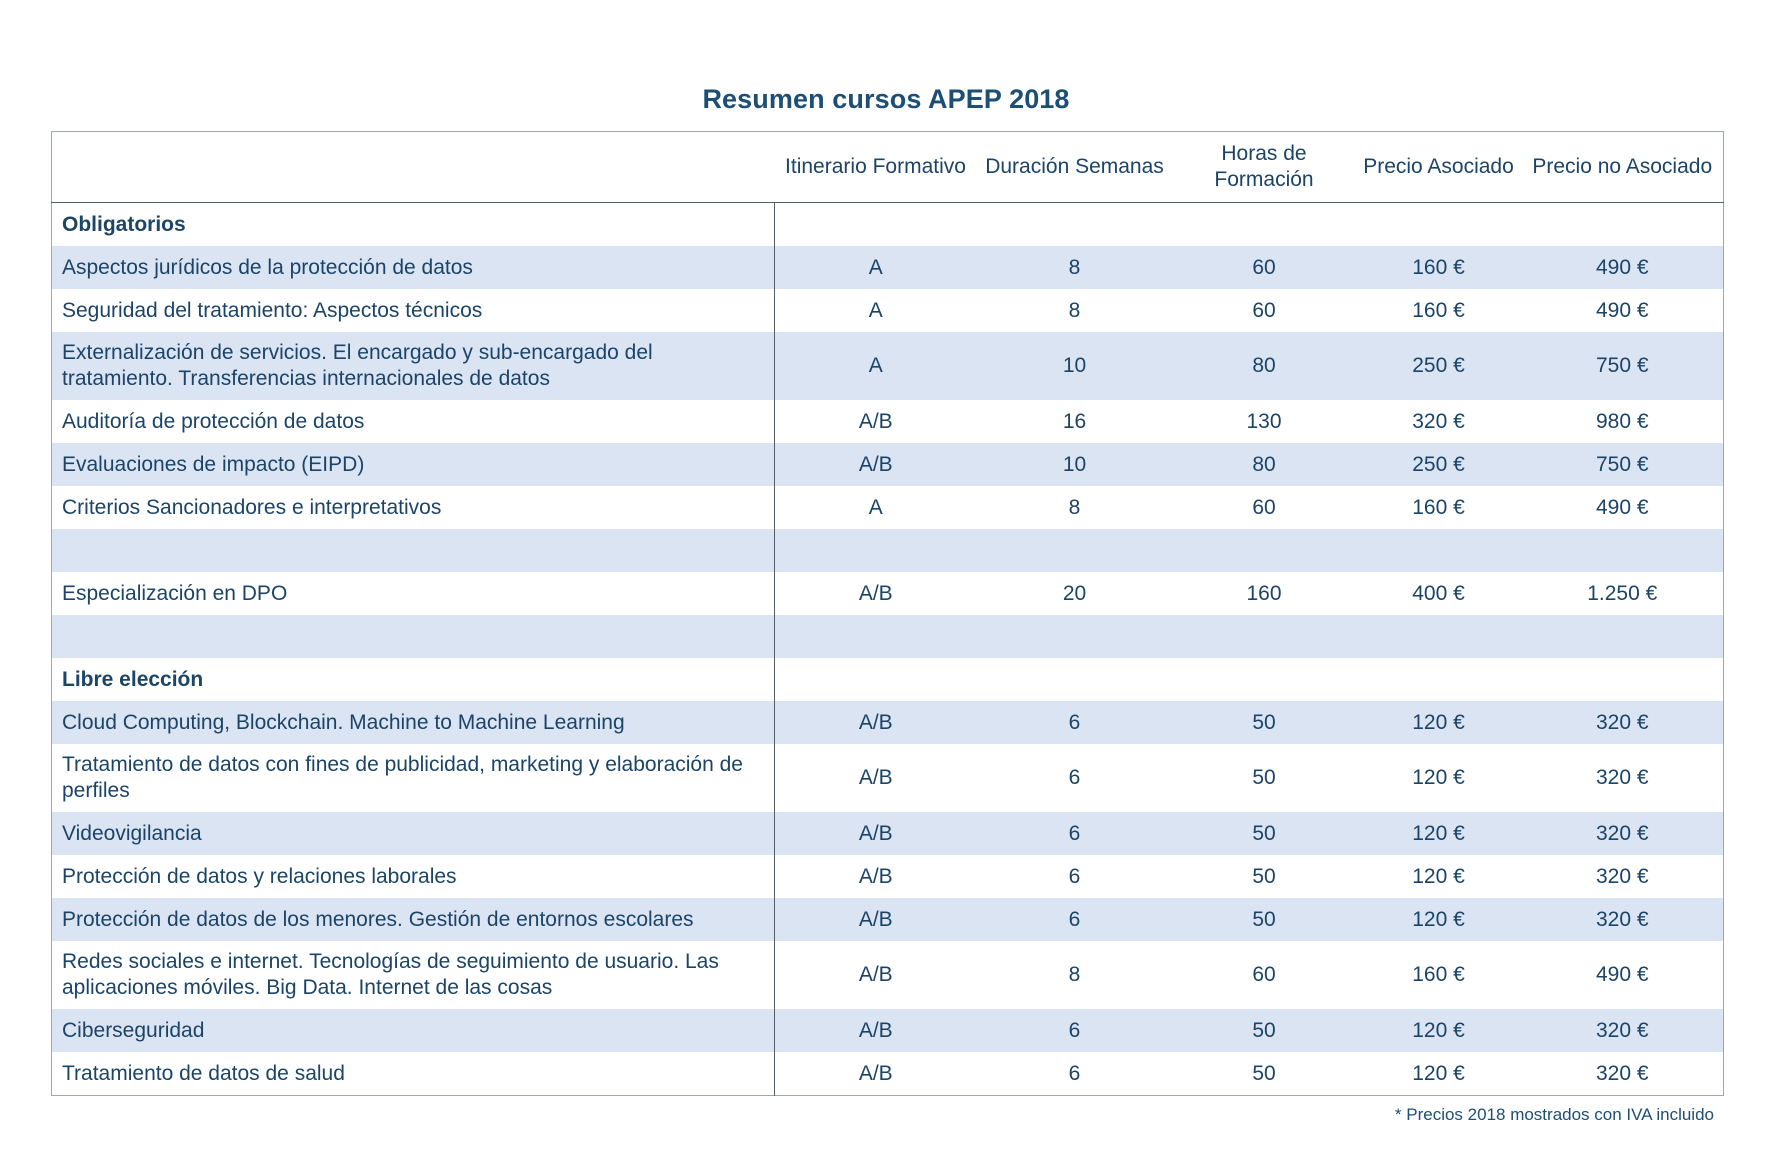 This screenshot has height=1170, width=1772. Describe the element at coordinates (1438, 421) in the screenshot. I see `cell-precio-asociado: 320 €` at that location.